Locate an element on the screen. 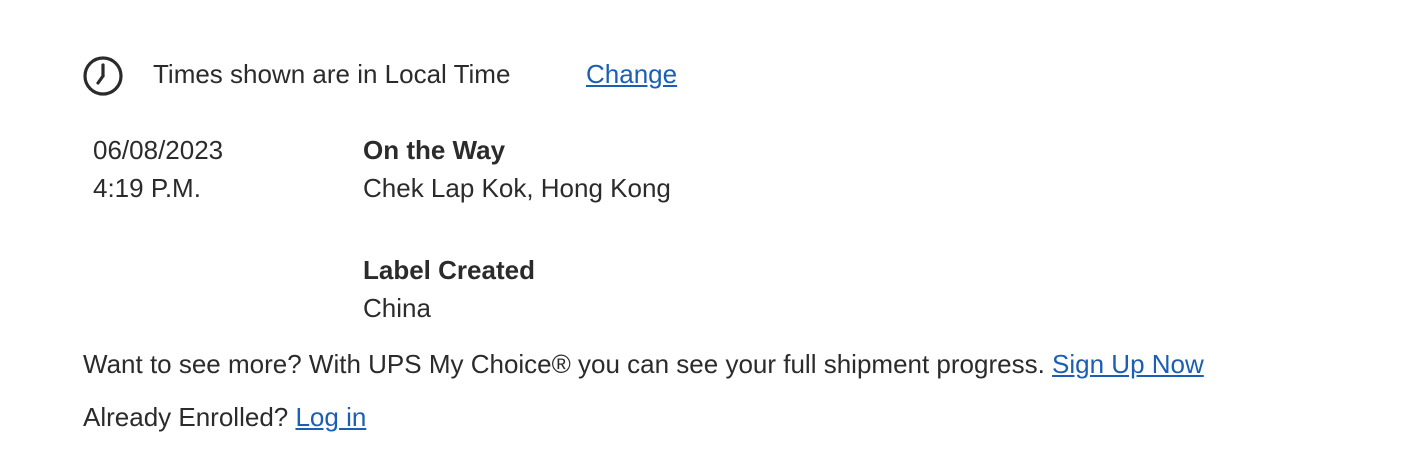  event-detail: On the Way Chek Lap Kok, Hong Kong is located at coordinates (517, 169).